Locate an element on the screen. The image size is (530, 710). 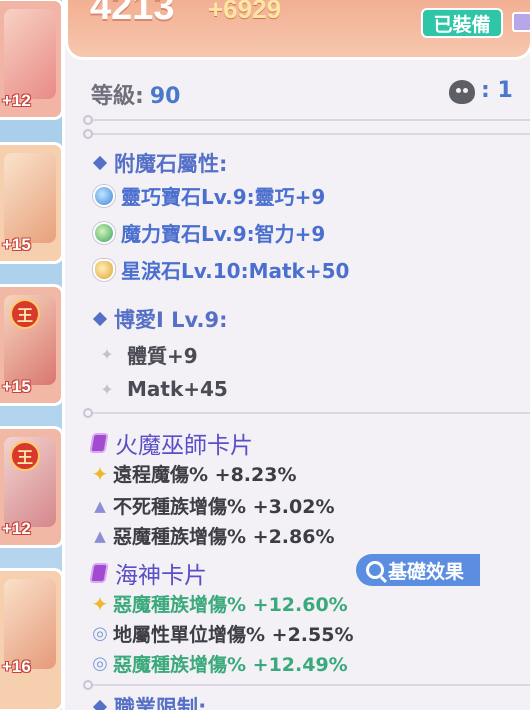
card-stat-row: ◎ 地屬性單位增傷% +2.55% is located at coordinates (221, 633).